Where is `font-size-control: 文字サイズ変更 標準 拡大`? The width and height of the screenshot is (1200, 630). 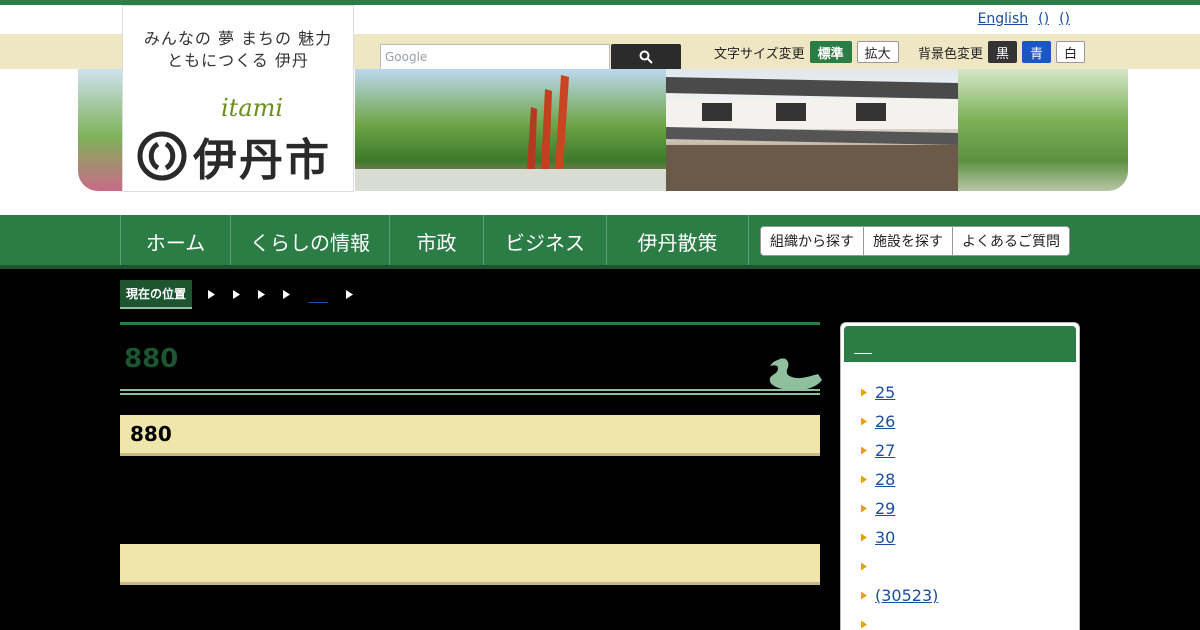 font-size-control: 文字サイズ変更 標準 拡大 is located at coordinates (806, 52).